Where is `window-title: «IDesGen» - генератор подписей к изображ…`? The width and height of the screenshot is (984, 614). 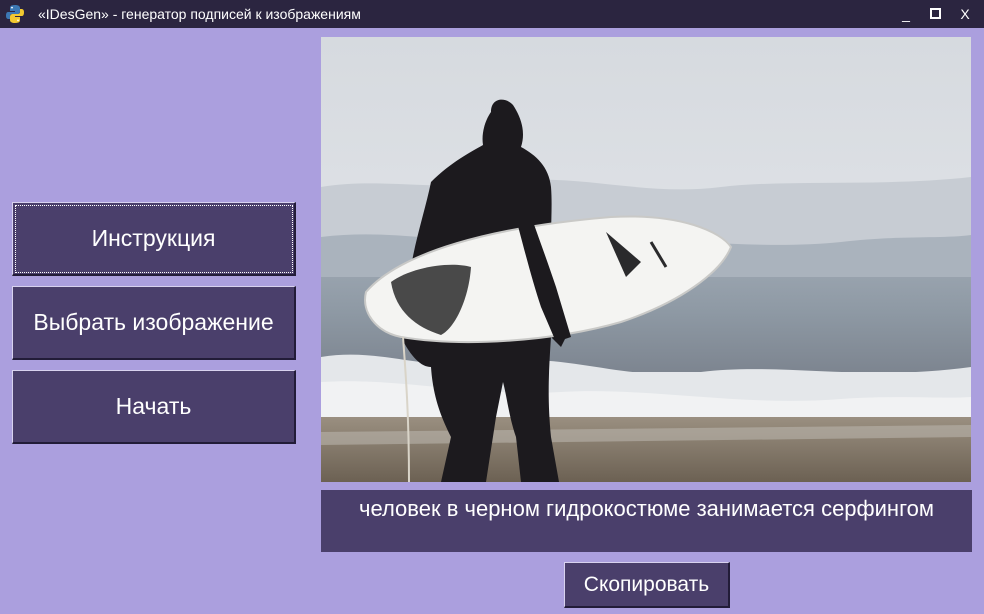
window-title: «IDesGen» - генератор подписей к изображ… is located at coordinates (199, 14).